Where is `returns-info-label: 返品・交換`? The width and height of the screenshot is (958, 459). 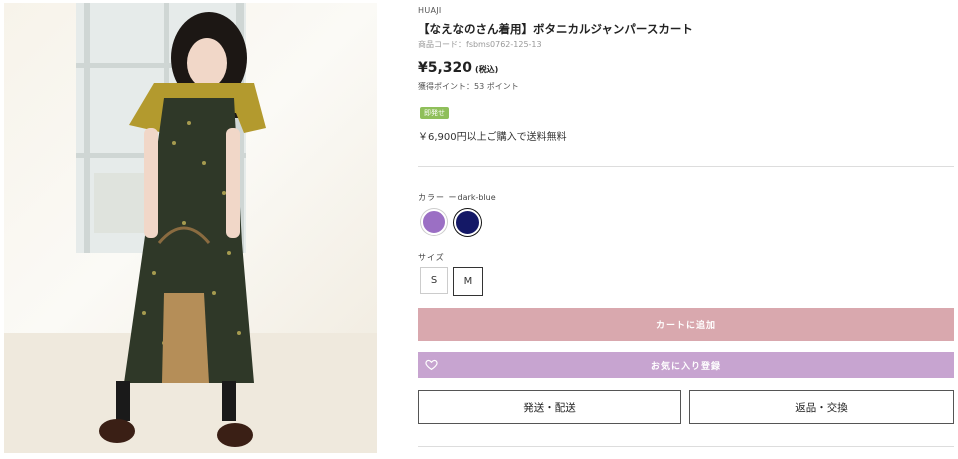
returns-info-label: 返品・交換 is located at coordinates (821, 407).